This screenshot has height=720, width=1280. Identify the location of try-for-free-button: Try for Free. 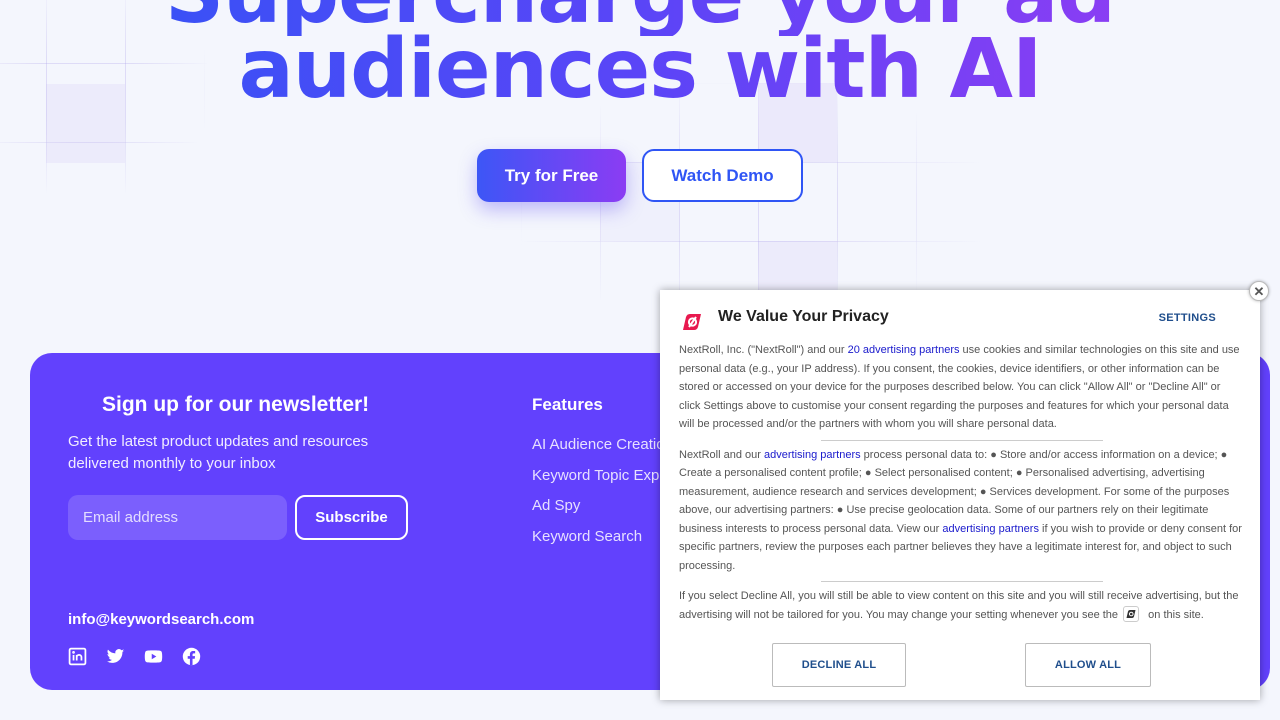
(551, 175).